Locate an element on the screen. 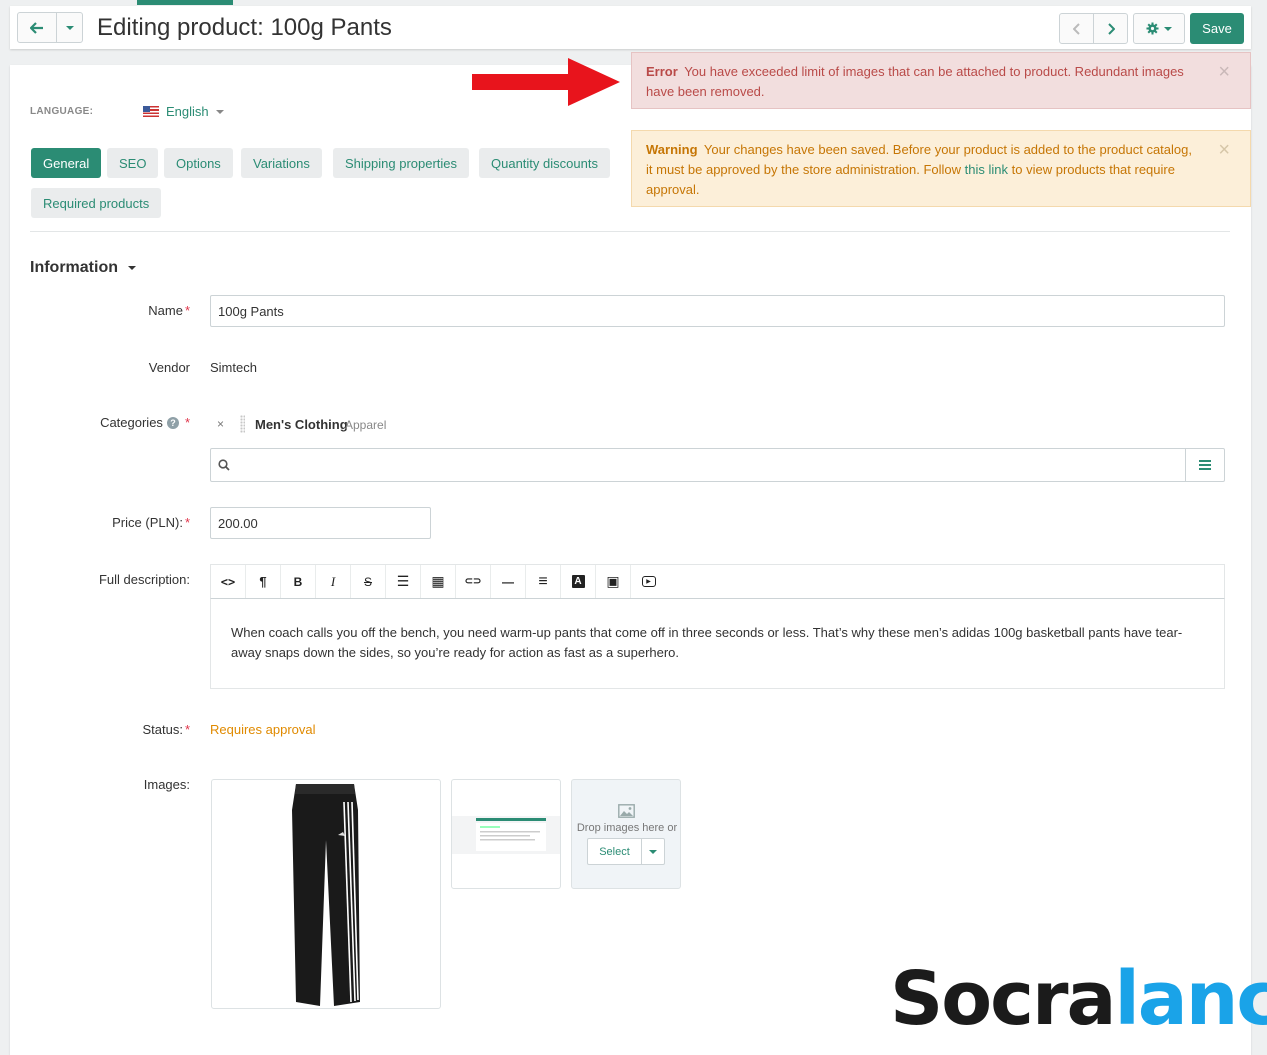 This screenshot has height=1055, width=1267. back-button is located at coordinates (37, 27).